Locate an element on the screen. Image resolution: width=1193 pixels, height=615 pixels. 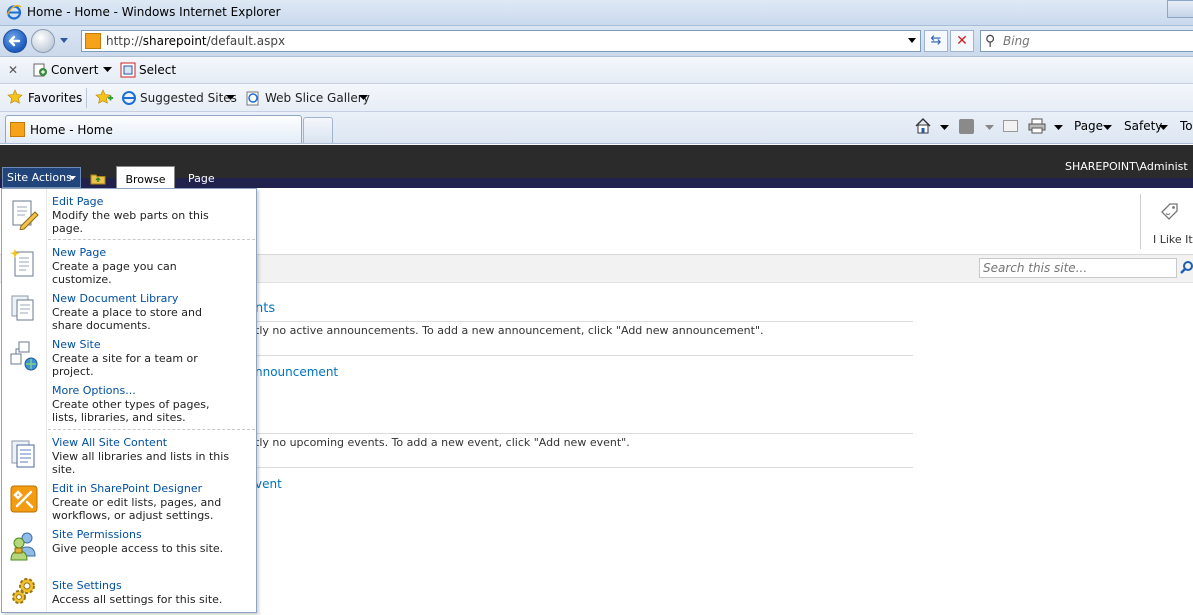
site-search-icon is located at coordinates (1186, 267).